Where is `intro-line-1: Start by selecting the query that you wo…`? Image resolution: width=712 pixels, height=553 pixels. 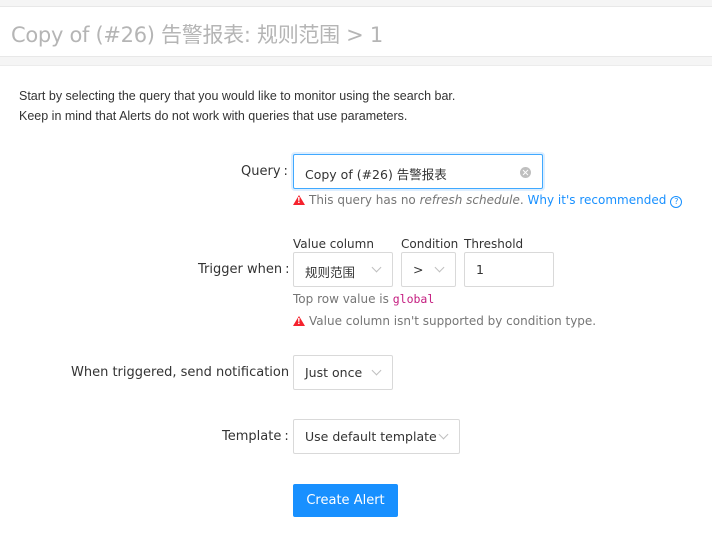
intro-line-1: Start by selecting the query that you wo… is located at coordinates (237, 96).